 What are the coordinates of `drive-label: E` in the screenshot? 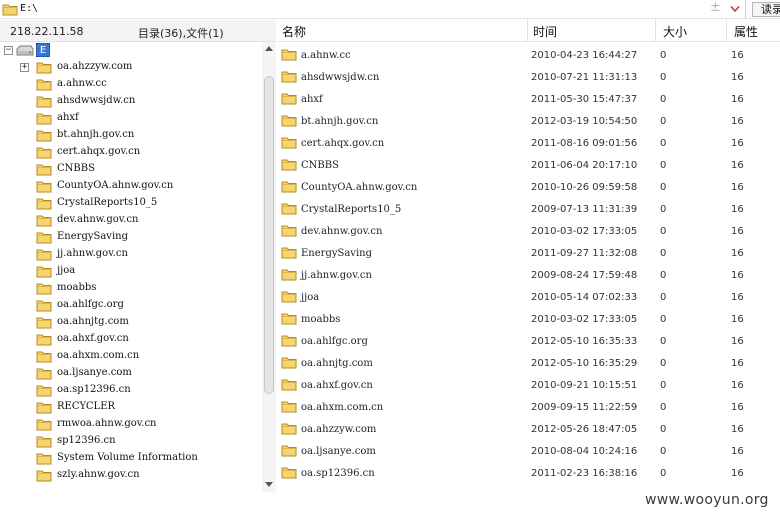 It's located at (43, 50).